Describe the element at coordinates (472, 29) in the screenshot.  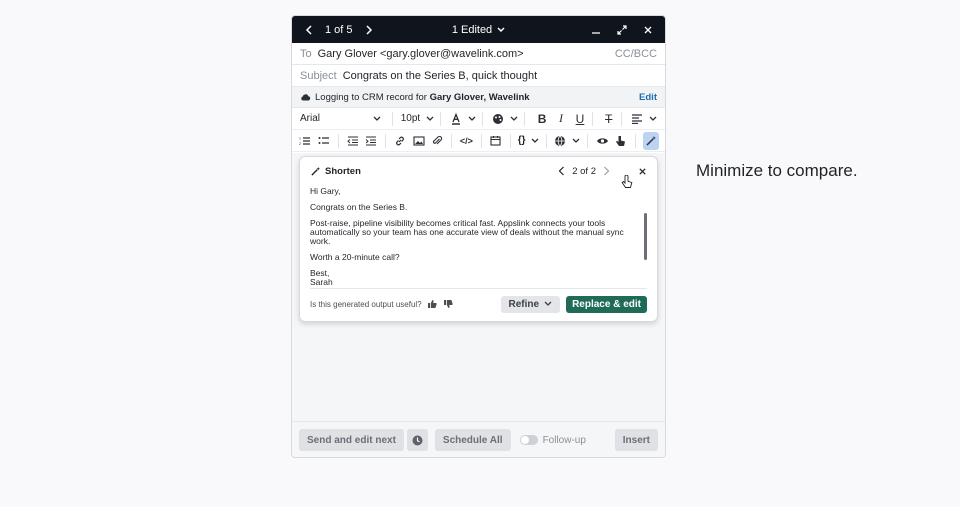
I see `edited-label: 1 Edited` at that location.